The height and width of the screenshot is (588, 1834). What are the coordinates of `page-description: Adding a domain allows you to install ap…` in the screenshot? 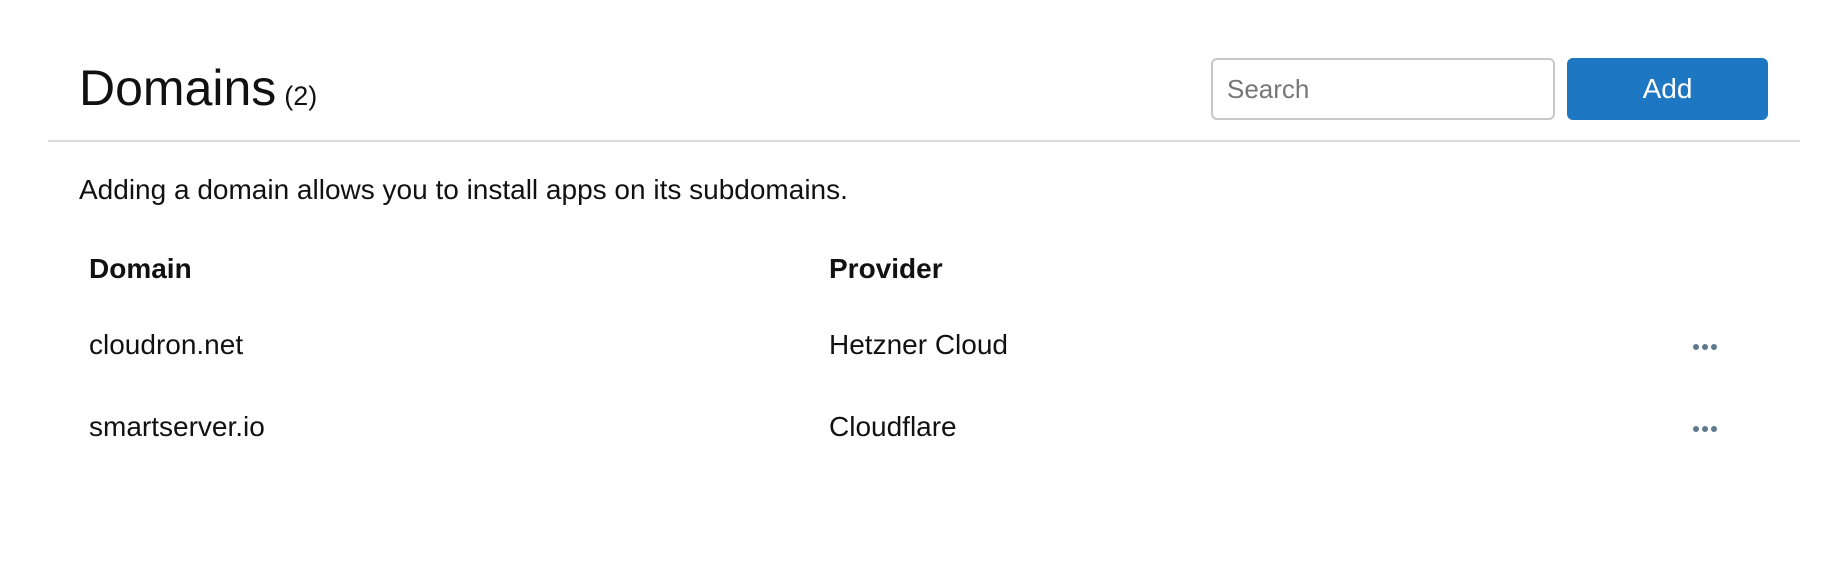 It's located at (463, 189).